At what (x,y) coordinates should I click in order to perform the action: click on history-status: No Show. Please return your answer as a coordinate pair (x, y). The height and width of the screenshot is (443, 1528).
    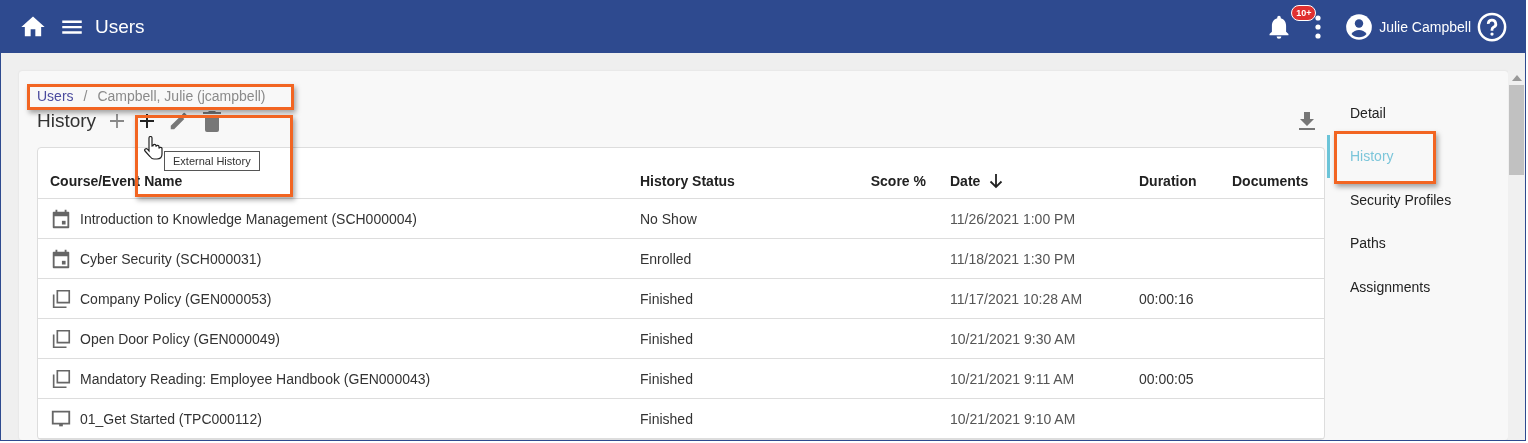
    Looking at the image, I should click on (668, 218).